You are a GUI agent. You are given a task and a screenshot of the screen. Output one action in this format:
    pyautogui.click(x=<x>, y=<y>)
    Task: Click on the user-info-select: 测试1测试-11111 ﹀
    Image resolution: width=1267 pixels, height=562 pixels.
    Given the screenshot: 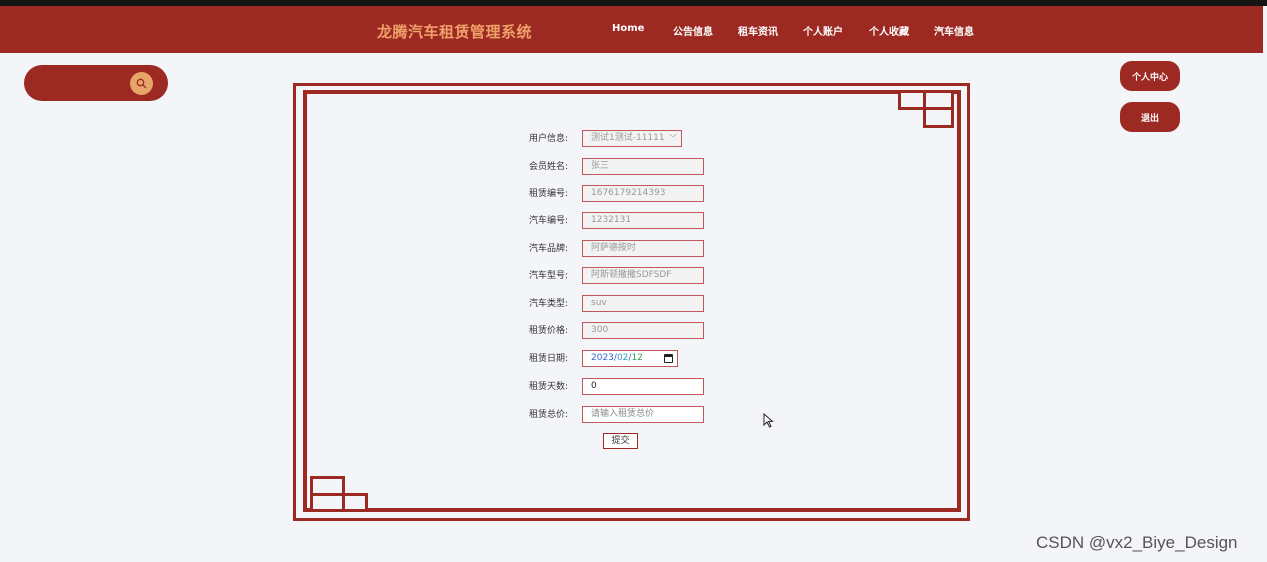 What is the action you would take?
    pyautogui.click(x=632, y=138)
    